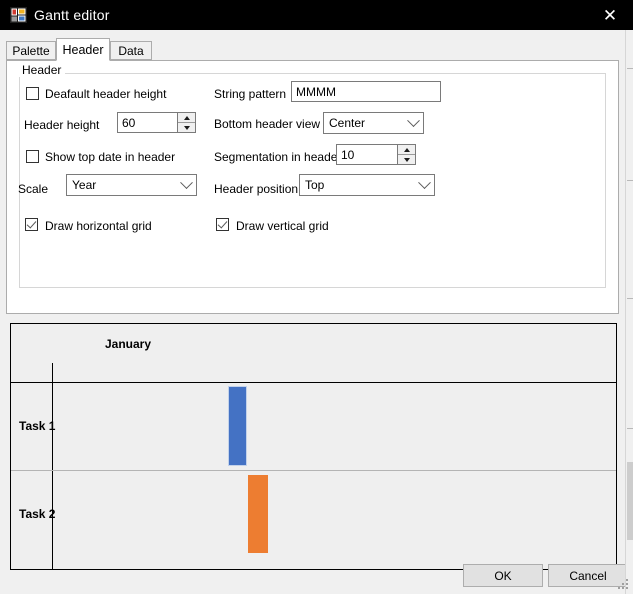  I want to click on title-bar: Gantt editor ✕, so click(316, 15).